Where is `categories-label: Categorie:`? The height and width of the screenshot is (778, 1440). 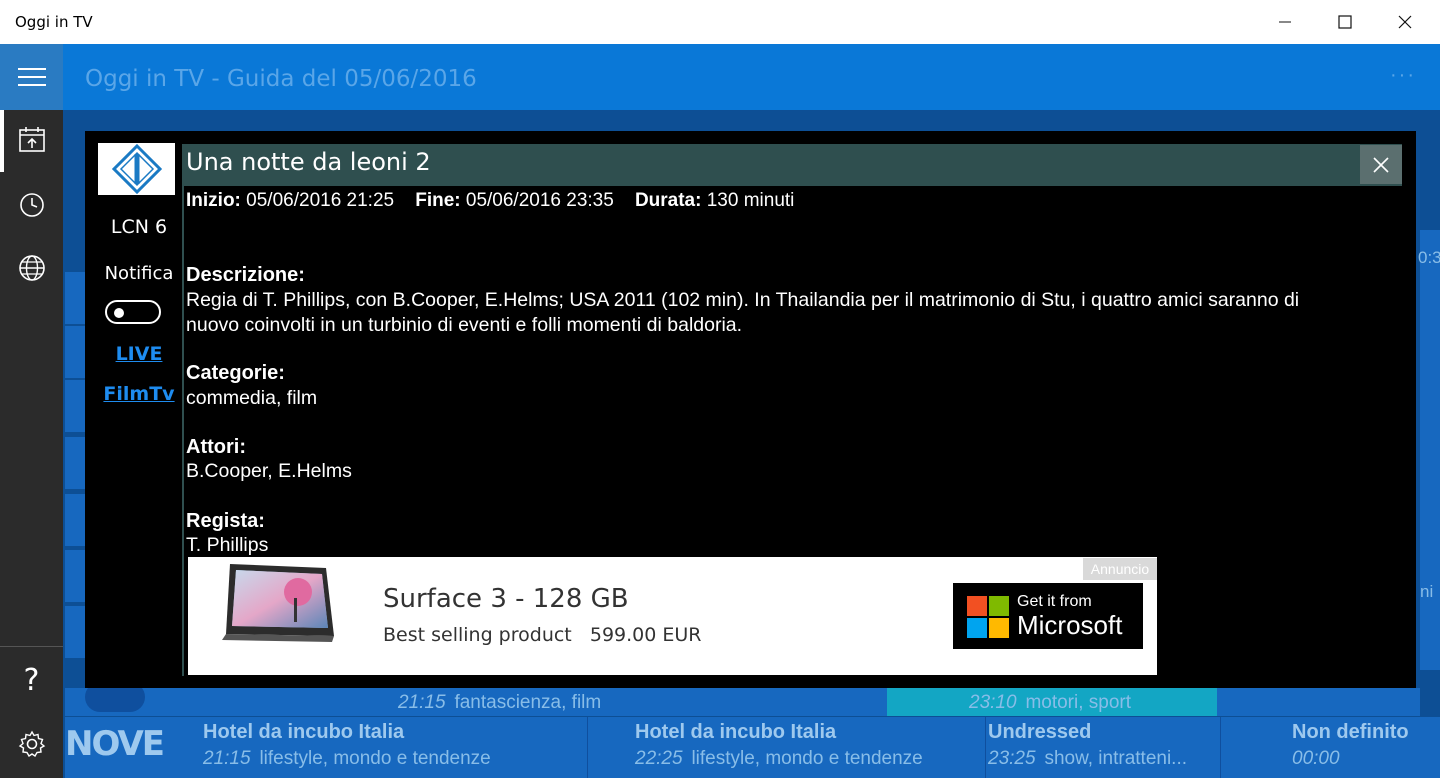 categories-label: Categorie: is located at coordinates (235, 373).